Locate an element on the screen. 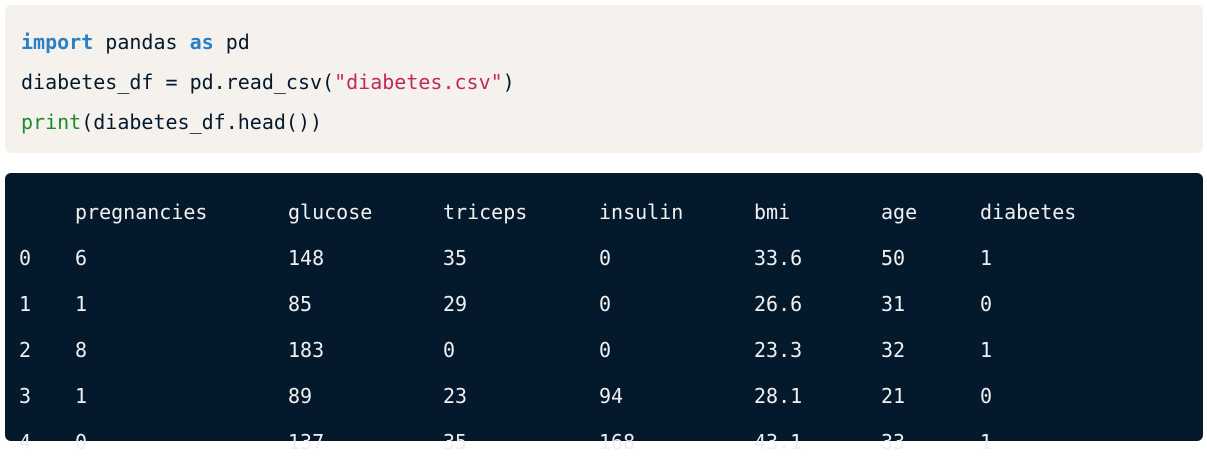 This screenshot has width=1207, height=465. table-row: 2 8 183 0 0 23.3 32 1 is located at coordinates (604, 350).